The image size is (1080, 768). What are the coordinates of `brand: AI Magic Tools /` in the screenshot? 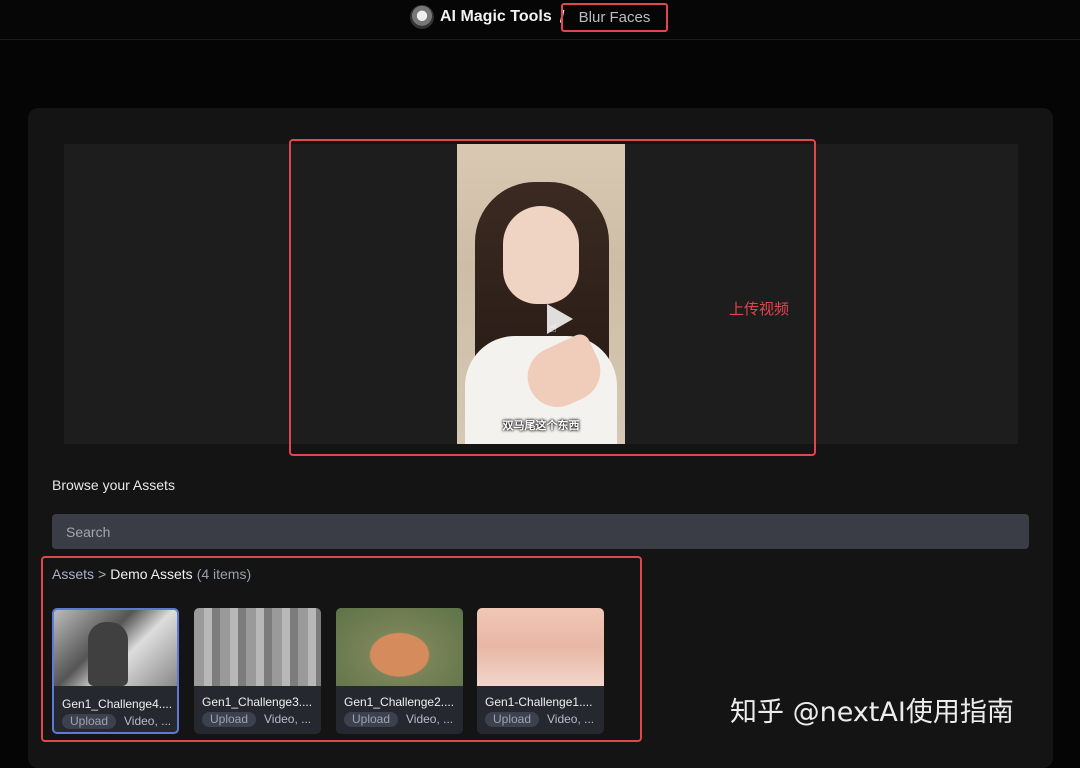 It's located at (487, 17).